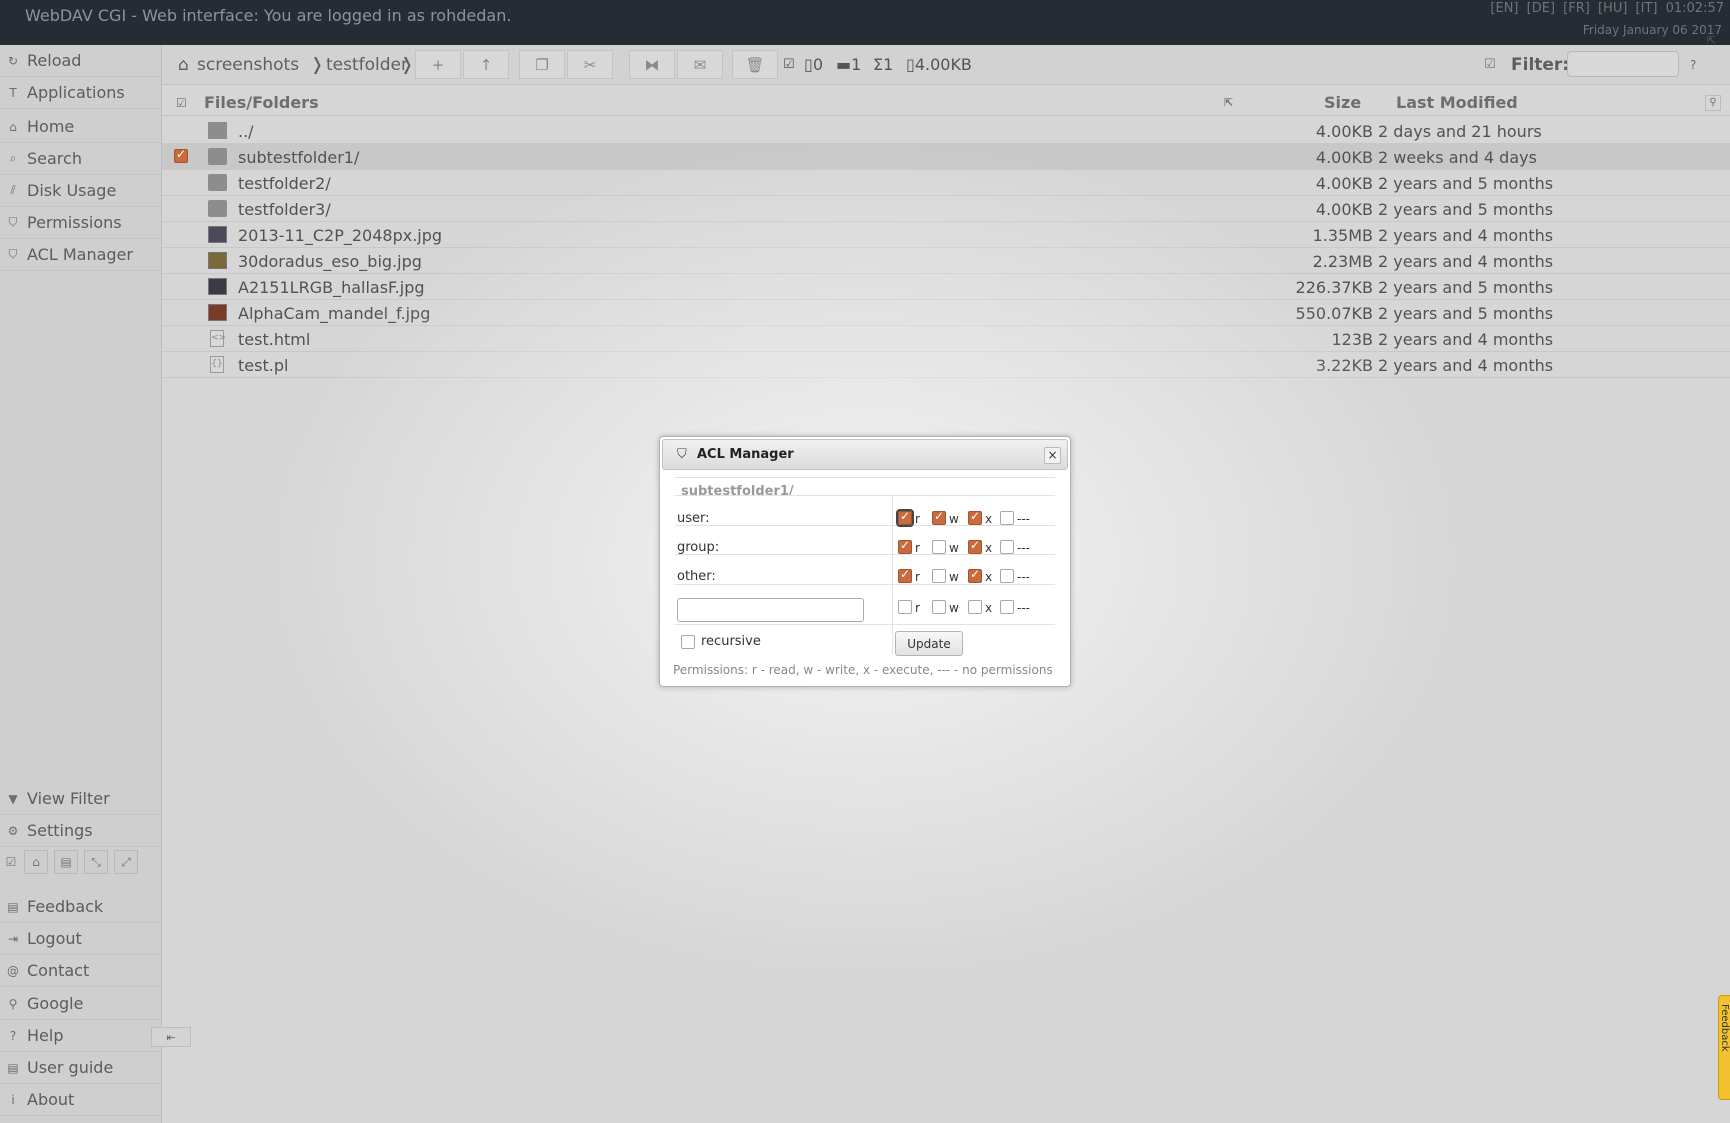 This screenshot has height=1123, width=1730. Describe the element at coordinates (1724, 1047) in the screenshot. I see `feedback-tab: Feedback` at that location.